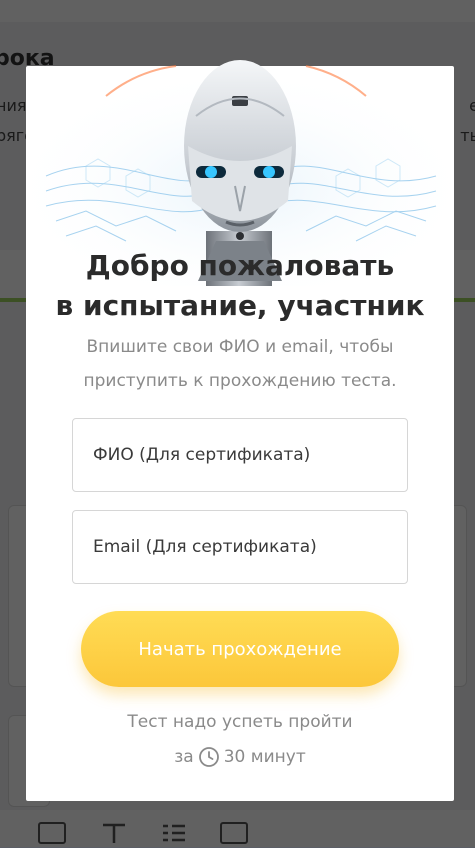 The height and width of the screenshot is (848, 475). I want to click on text-icon, so click(114, 833).